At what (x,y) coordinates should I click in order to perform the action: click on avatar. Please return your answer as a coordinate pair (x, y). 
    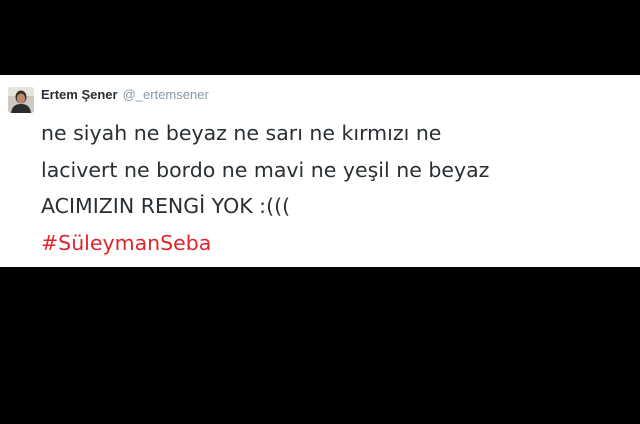
    Looking at the image, I should click on (21, 100).